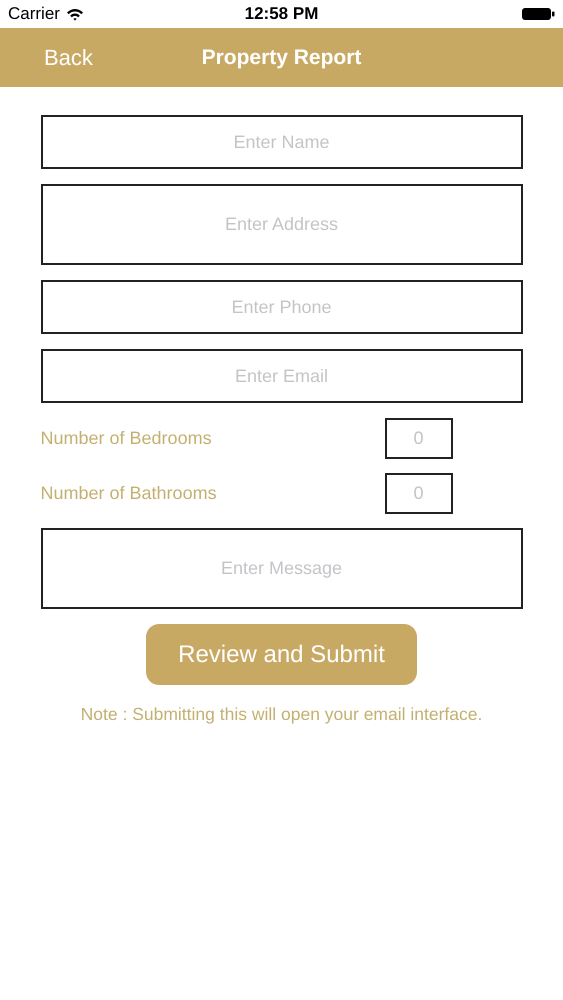 The height and width of the screenshot is (1000, 563). Describe the element at coordinates (75, 14) in the screenshot. I see `wifi-icon` at that location.